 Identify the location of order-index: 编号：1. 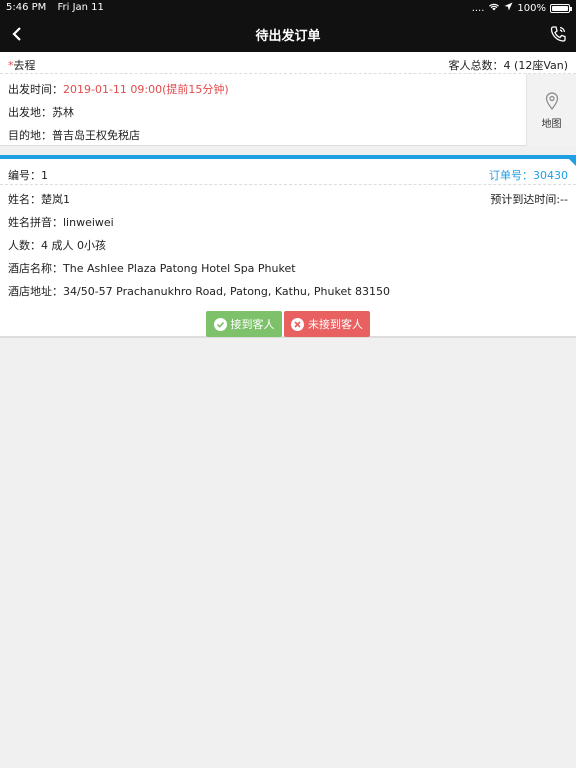
(28, 175).